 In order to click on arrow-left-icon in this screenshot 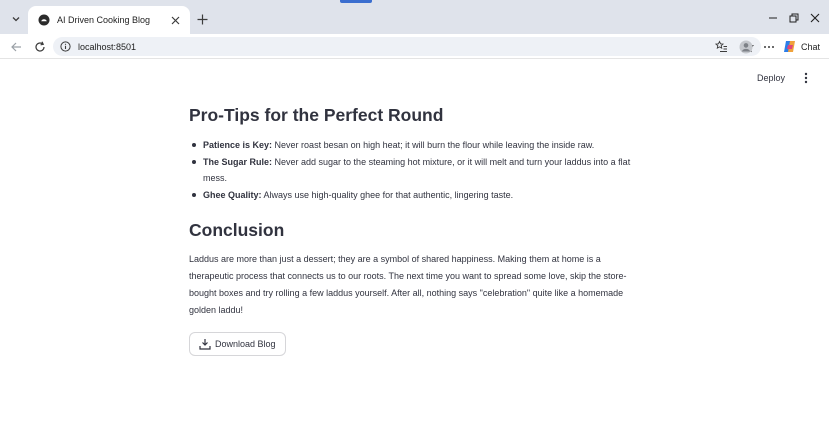, I will do `click(15, 46)`.